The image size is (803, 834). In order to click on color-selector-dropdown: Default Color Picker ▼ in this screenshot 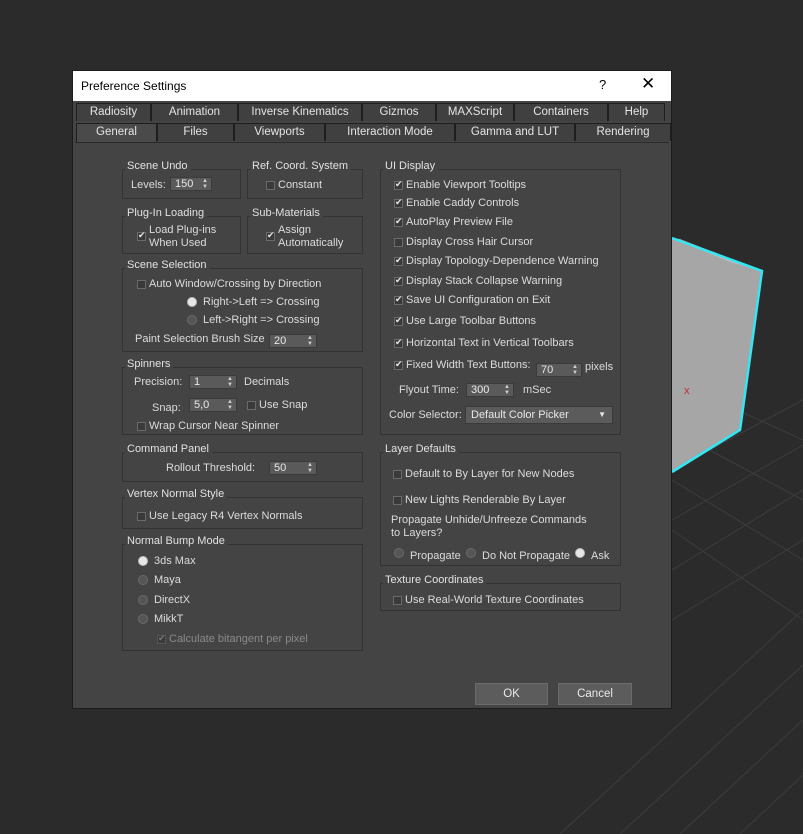, I will do `click(539, 415)`.